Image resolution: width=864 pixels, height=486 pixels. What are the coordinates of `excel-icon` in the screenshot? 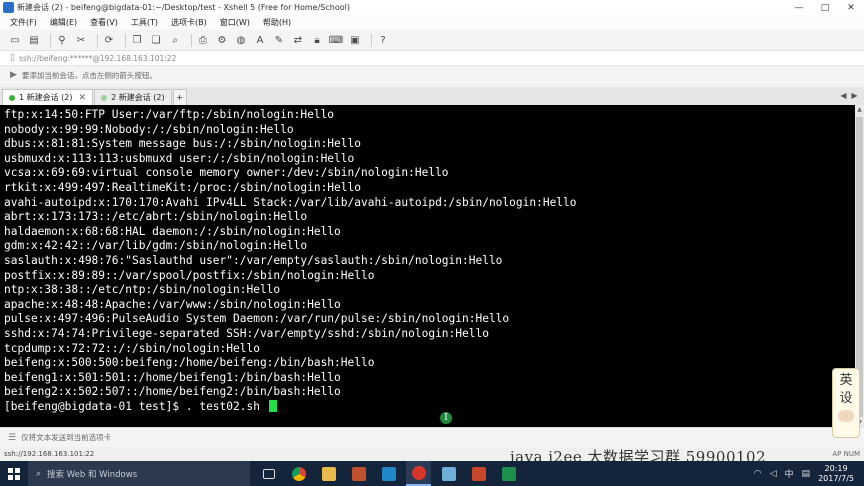 It's located at (508, 473).